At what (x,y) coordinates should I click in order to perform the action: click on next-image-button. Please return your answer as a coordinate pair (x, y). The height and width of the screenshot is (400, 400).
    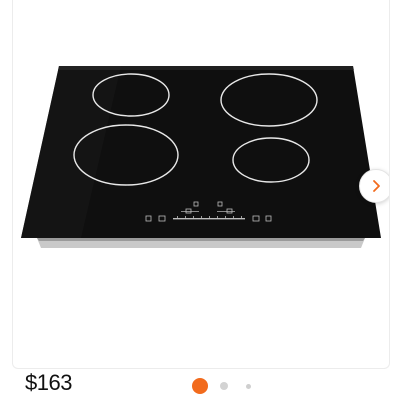
    Looking at the image, I should click on (374, 186).